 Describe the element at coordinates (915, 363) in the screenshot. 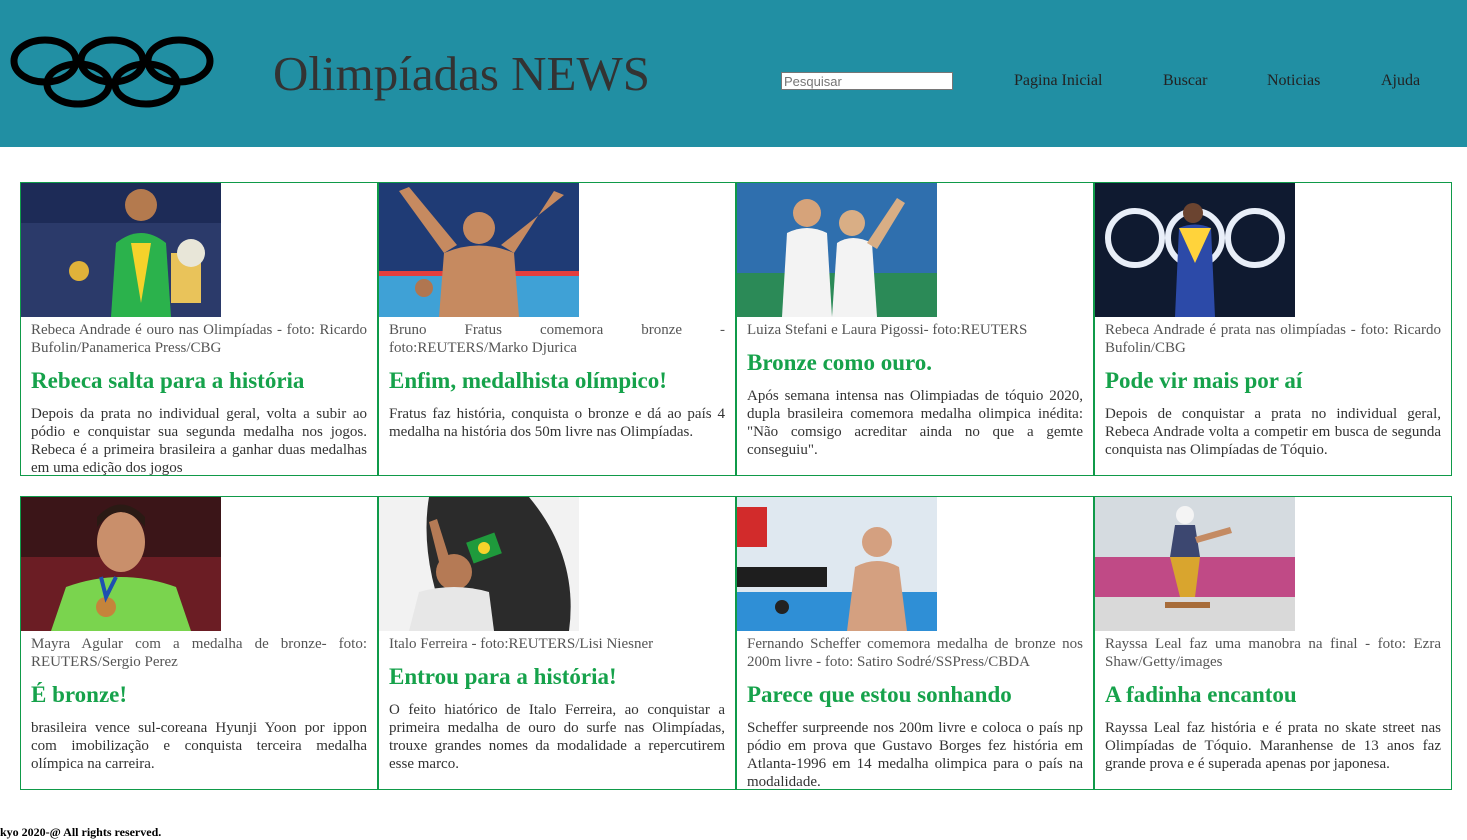

I see `article-headline: Bronze como ouro.` at that location.